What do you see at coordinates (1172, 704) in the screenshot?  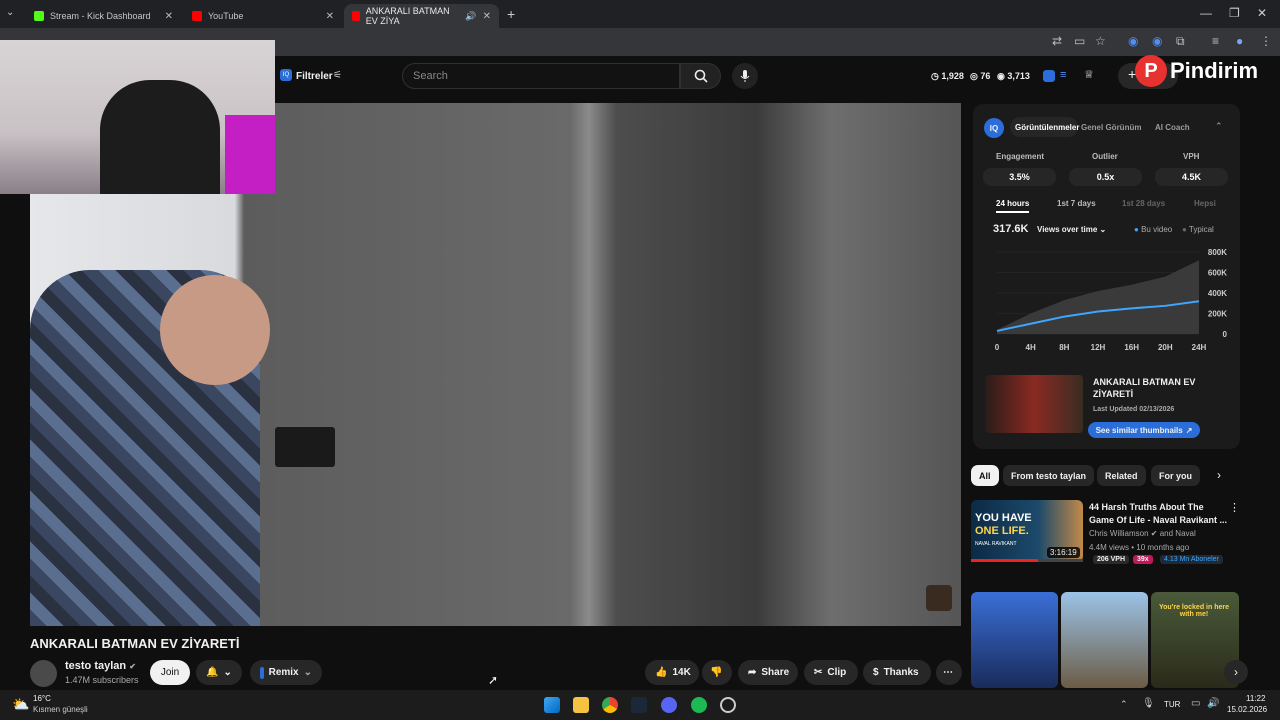 I see `language-indicator: TUR` at bounding box center [1172, 704].